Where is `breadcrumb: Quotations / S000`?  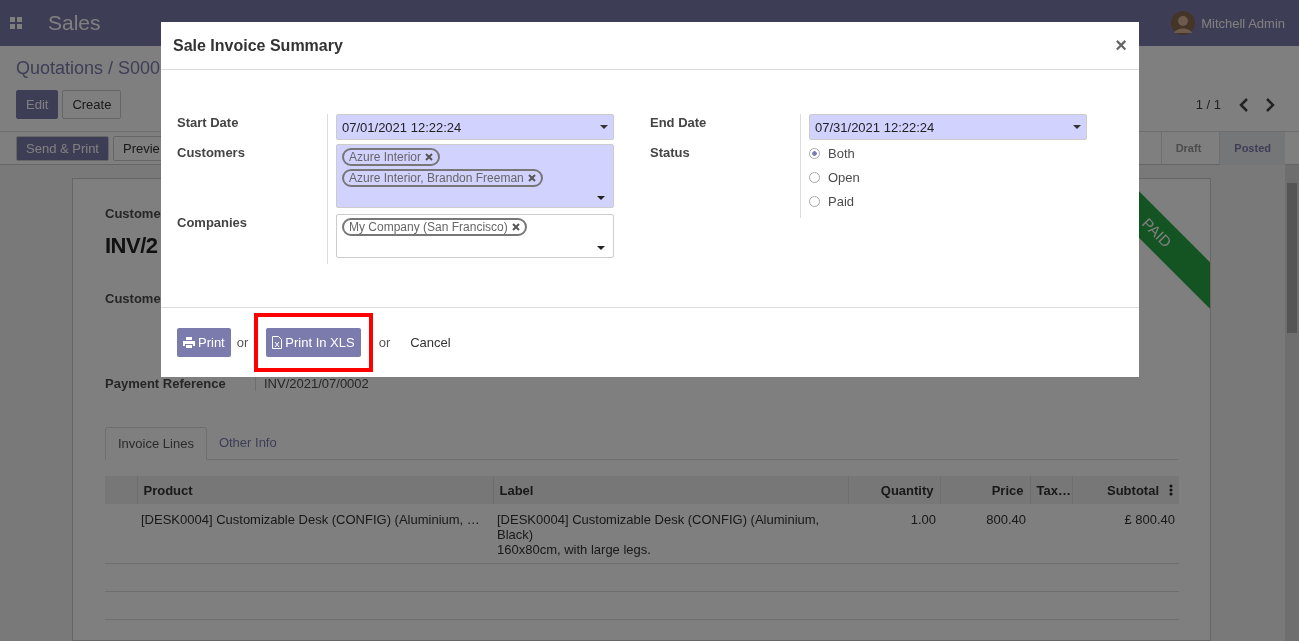 breadcrumb: Quotations / S000 is located at coordinates (88, 68).